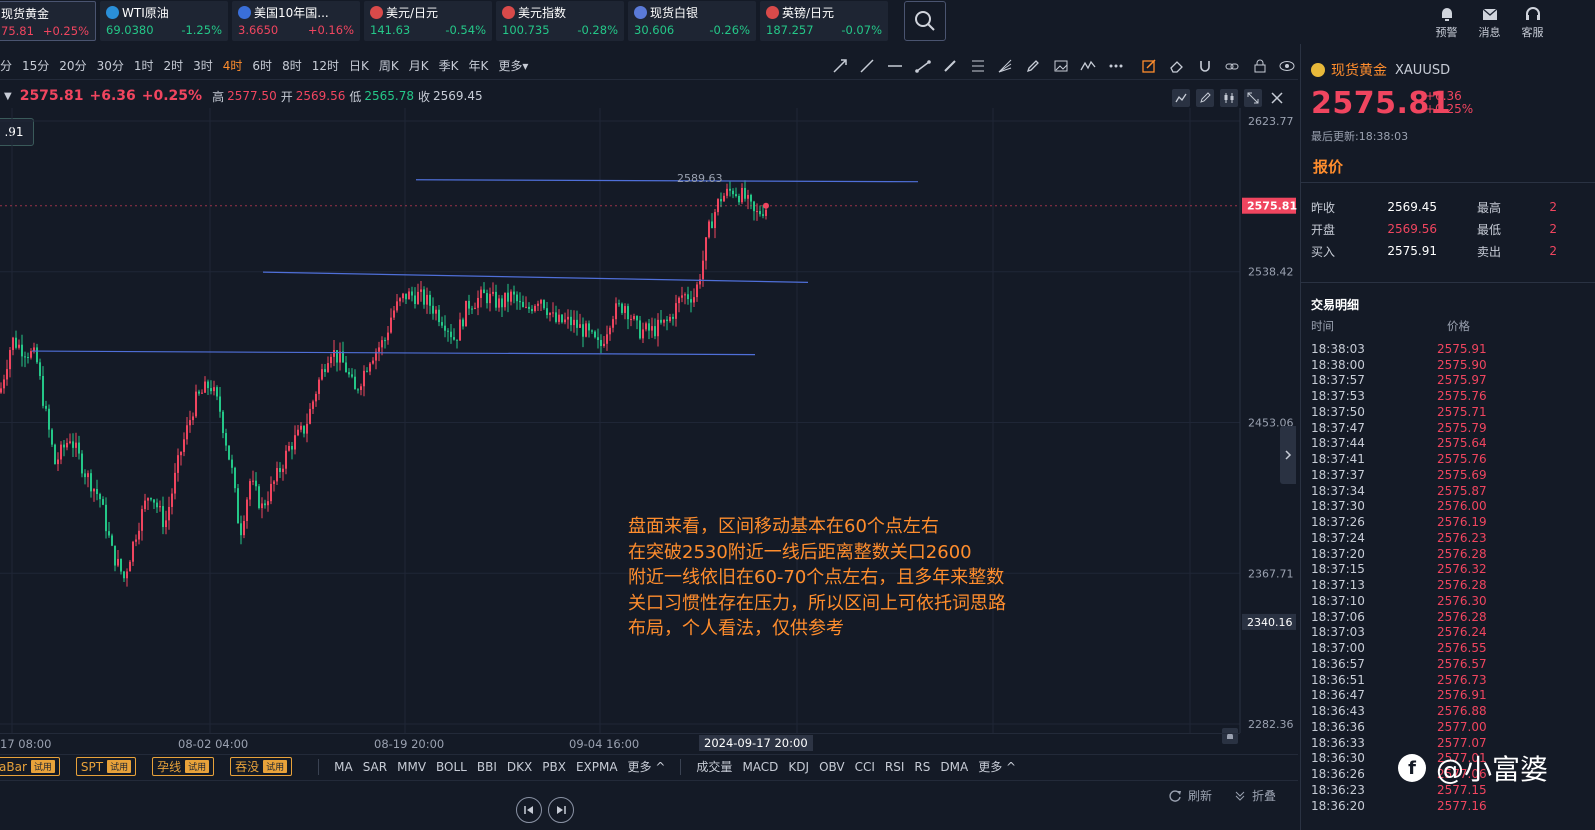  Describe the element at coordinates (647, 766) in the screenshot. I see `indicator-更多: 更多 ^` at that location.